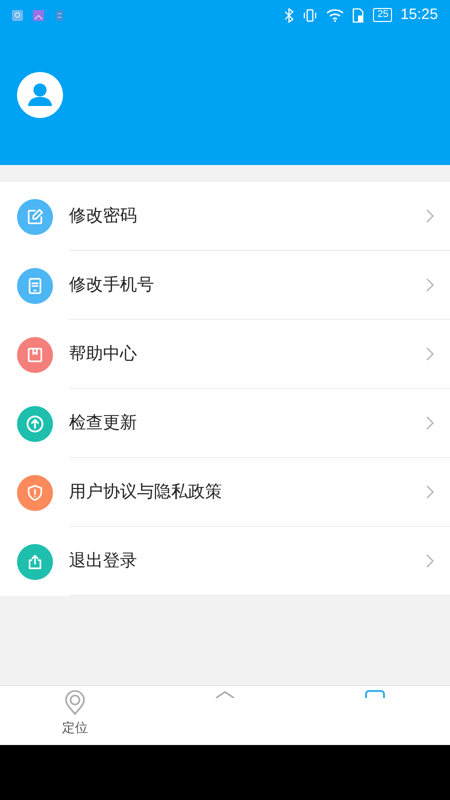 This screenshot has height=800, width=450. What do you see at coordinates (35, 285) in the screenshot?
I see `tablet-icon` at bounding box center [35, 285].